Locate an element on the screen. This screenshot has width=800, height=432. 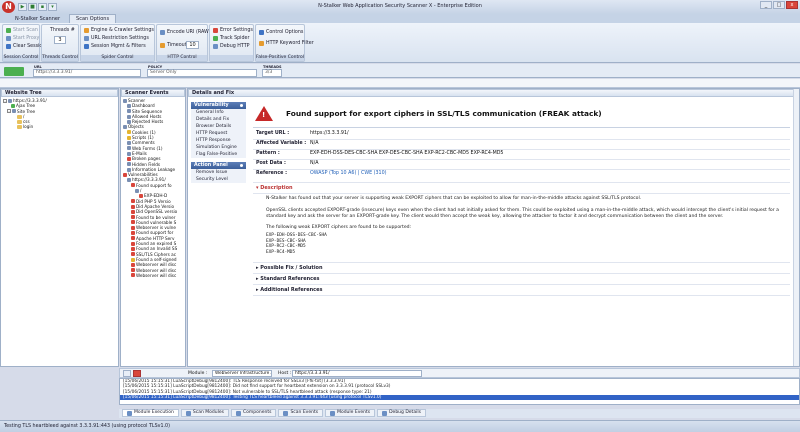
play-icon: ▶ is located at coordinates (22, 7).